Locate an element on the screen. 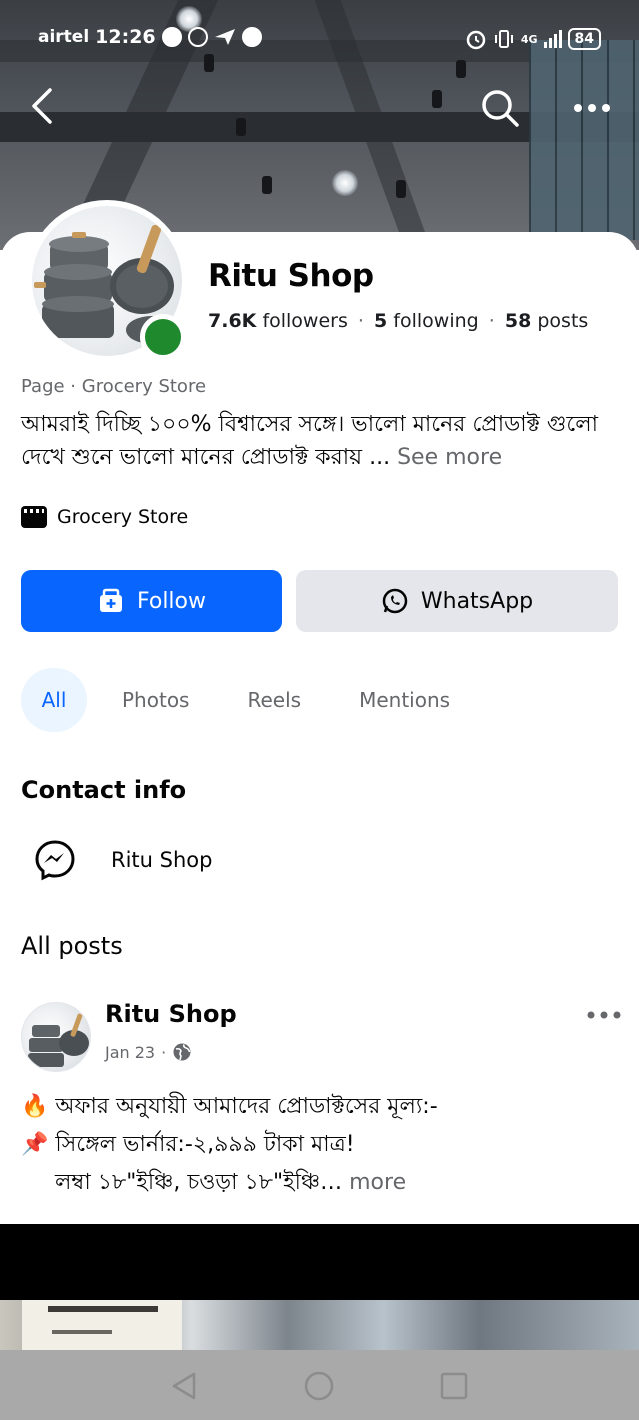 Image resolution: width=639 pixels, height=1420 pixels. status-right: 4G 84 is located at coordinates (533, 39).